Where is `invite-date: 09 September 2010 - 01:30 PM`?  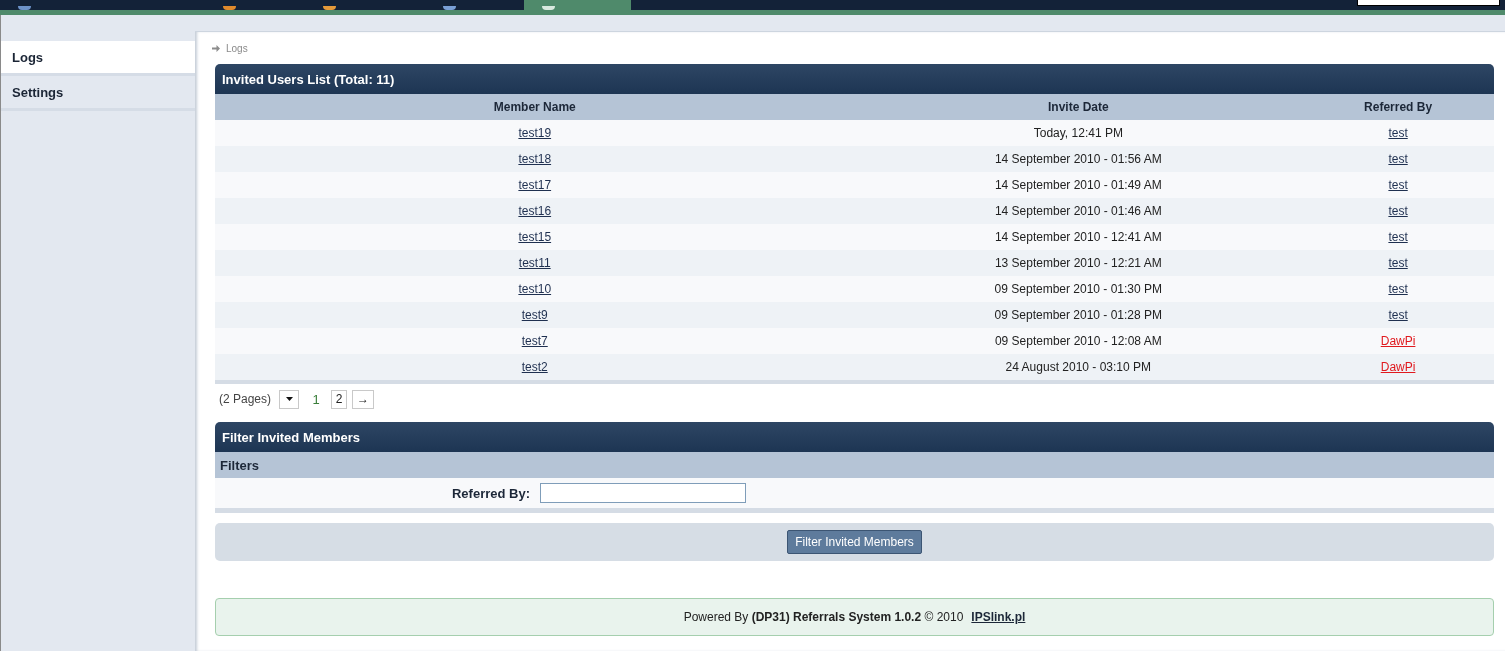 invite-date: 09 September 2010 - 01:30 PM is located at coordinates (1078, 289).